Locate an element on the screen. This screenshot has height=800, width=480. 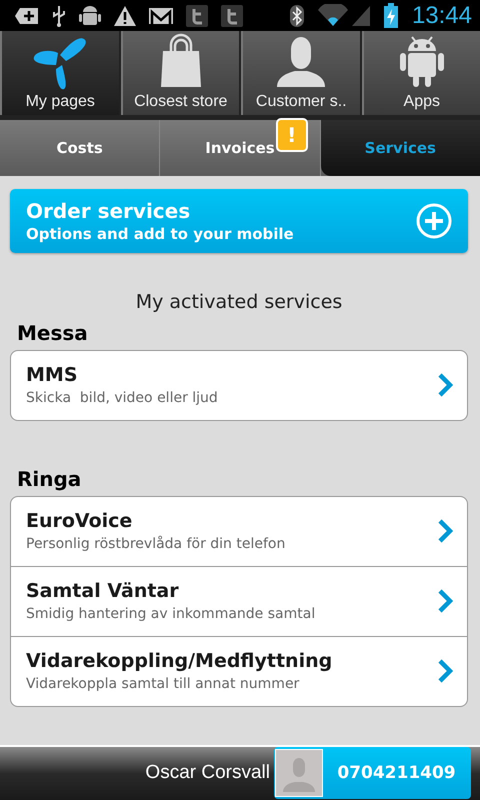
service-title: MMS is located at coordinates (52, 375).